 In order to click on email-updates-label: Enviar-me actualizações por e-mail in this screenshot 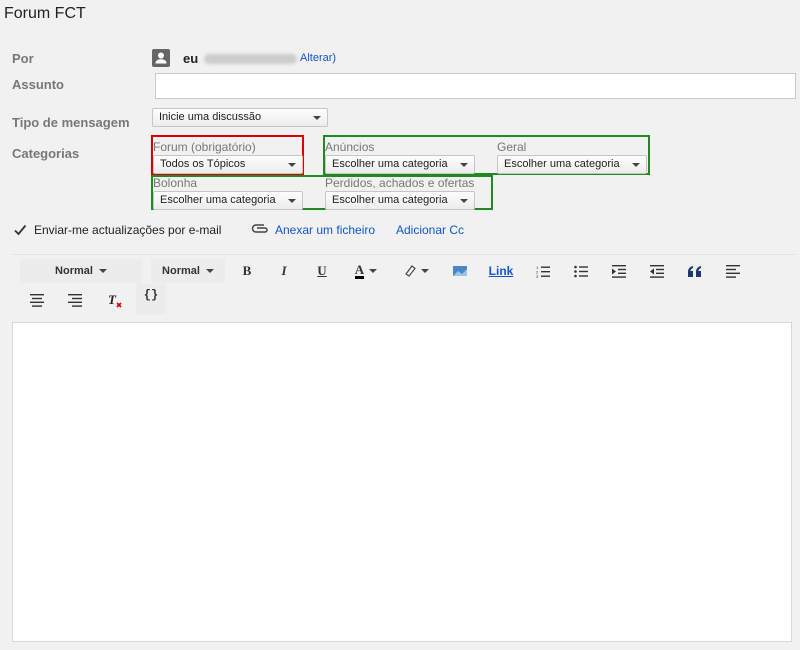, I will do `click(128, 230)`.